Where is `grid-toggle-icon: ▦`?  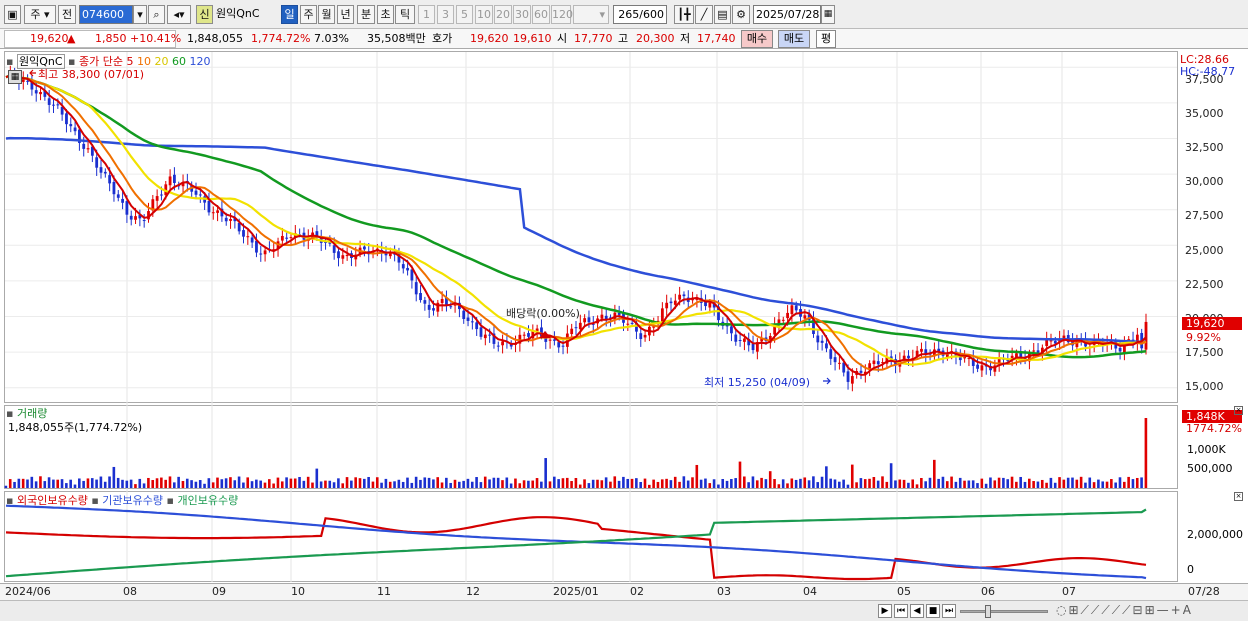 grid-toggle-icon: ▦ is located at coordinates (15, 77).